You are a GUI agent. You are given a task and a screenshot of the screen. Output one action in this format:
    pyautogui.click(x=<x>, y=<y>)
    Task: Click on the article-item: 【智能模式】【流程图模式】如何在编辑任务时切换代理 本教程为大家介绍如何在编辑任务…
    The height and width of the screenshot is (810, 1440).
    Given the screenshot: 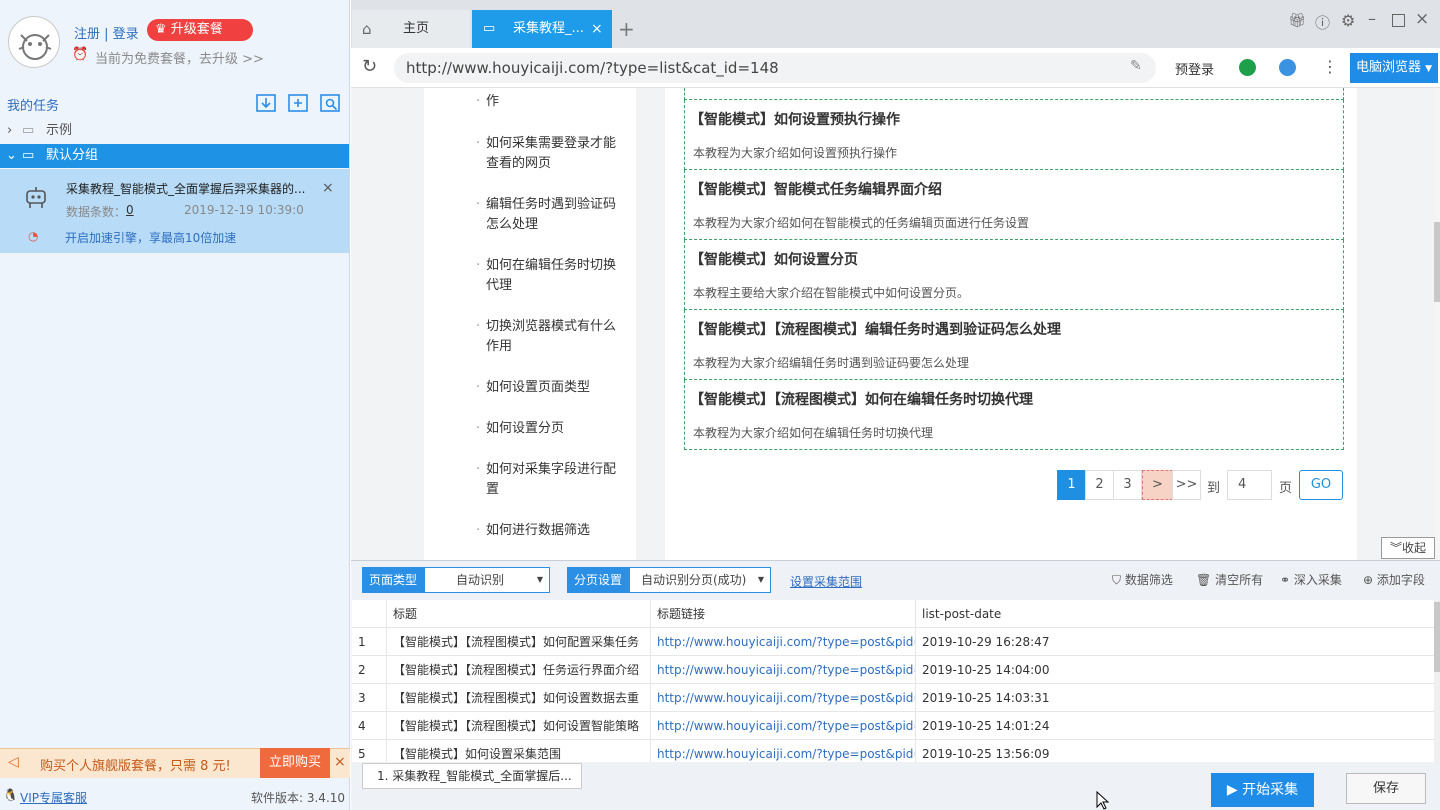 What is the action you would take?
    pyautogui.click(x=1014, y=415)
    